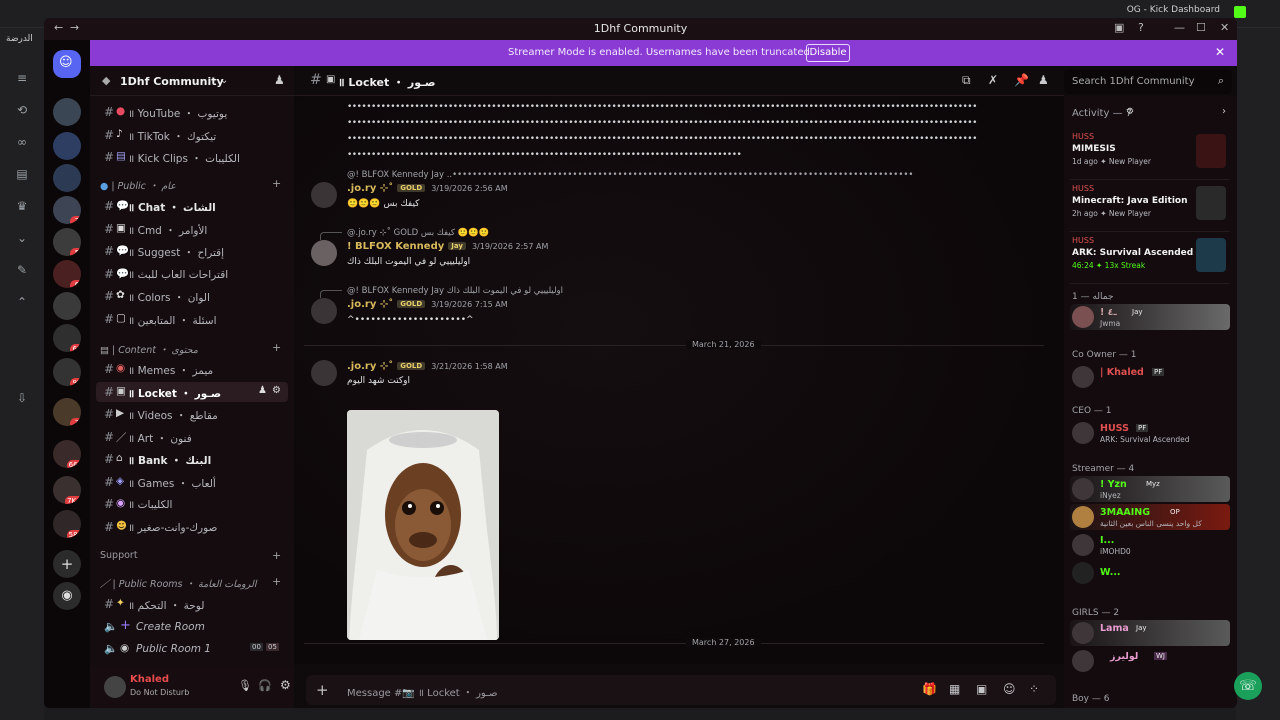  Describe the element at coordinates (427, 304) in the screenshot. I see `message-author: .jo.ry ⊹˚ GOLD 3/19/2026 7:15 AM` at that location.